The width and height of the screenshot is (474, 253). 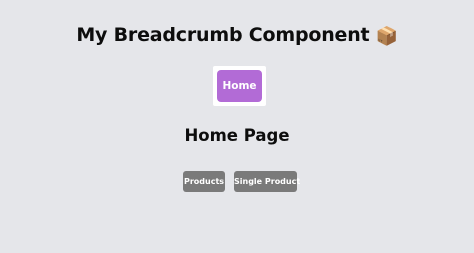 I want to click on products-button: Products, so click(x=204, y=181).